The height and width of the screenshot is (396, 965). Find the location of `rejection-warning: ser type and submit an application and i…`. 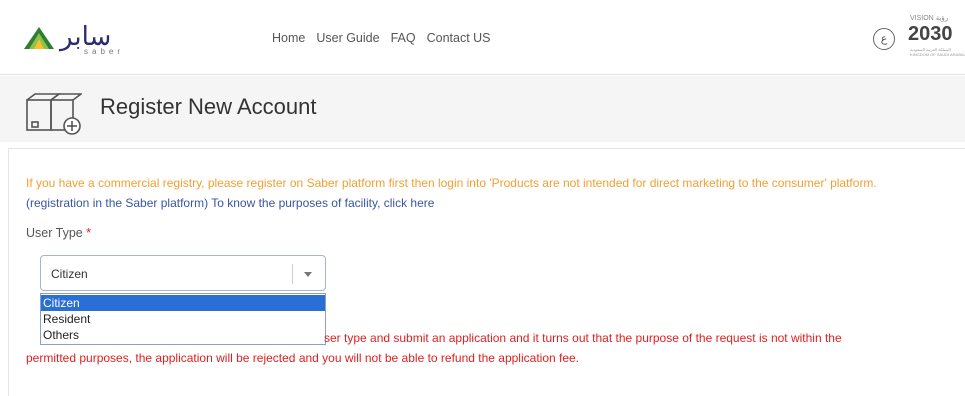

rejection-warning: ser type and submit an application and i… is located at coordinates (486, 348).